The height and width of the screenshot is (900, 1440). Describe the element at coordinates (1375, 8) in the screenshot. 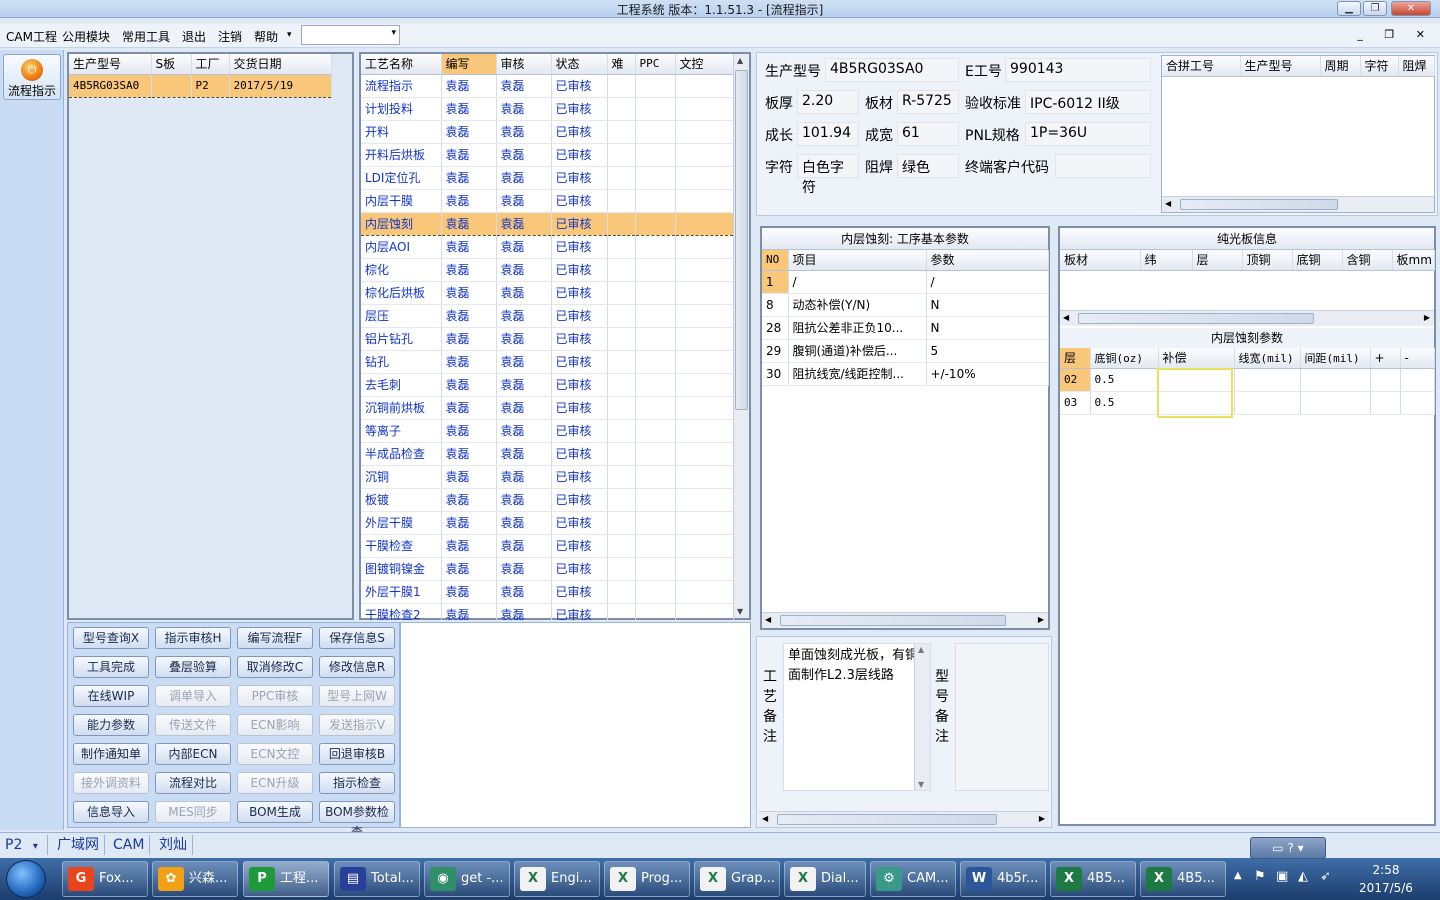

I see `maximize-button: ❐` at that location.